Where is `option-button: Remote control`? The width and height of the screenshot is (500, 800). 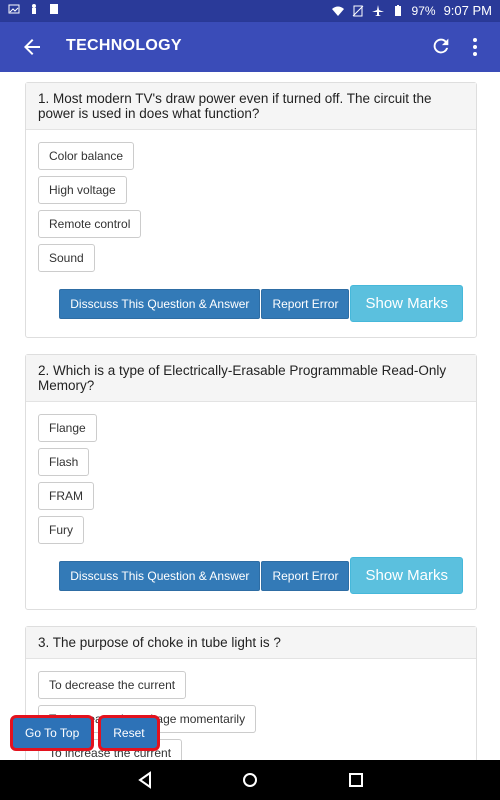 option-button: Remote control is located at coordinates (90, 224).